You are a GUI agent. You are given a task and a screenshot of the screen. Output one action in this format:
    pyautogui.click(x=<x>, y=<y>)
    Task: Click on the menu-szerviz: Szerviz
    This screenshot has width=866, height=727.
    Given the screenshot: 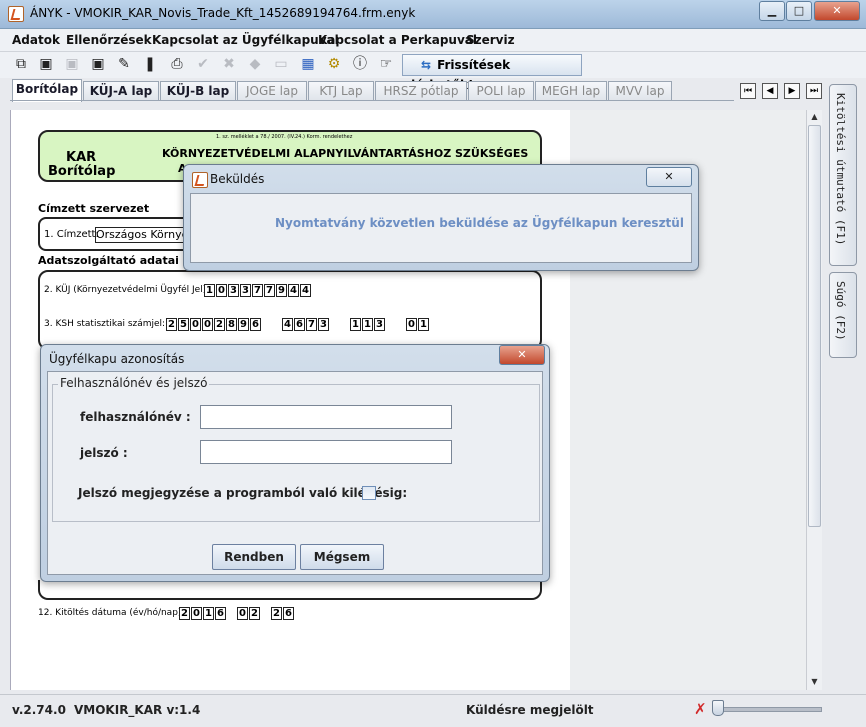 What is the action you would take?
    pyautogui.click(x=490, y=40)
    